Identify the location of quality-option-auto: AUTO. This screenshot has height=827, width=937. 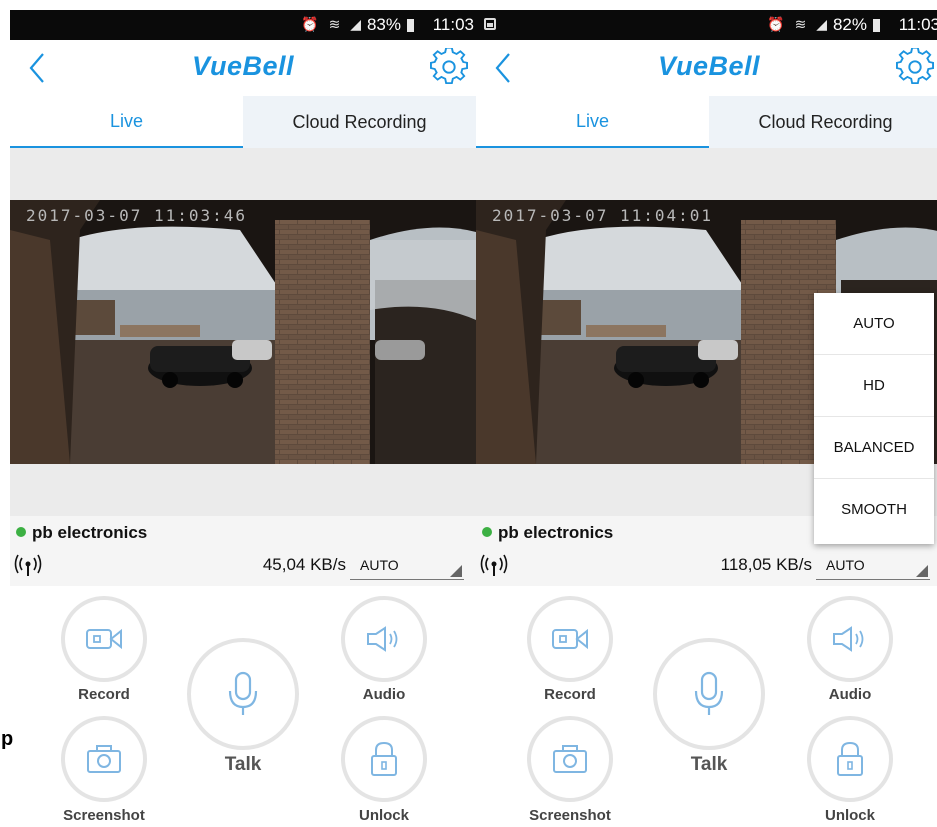
(874, 324).